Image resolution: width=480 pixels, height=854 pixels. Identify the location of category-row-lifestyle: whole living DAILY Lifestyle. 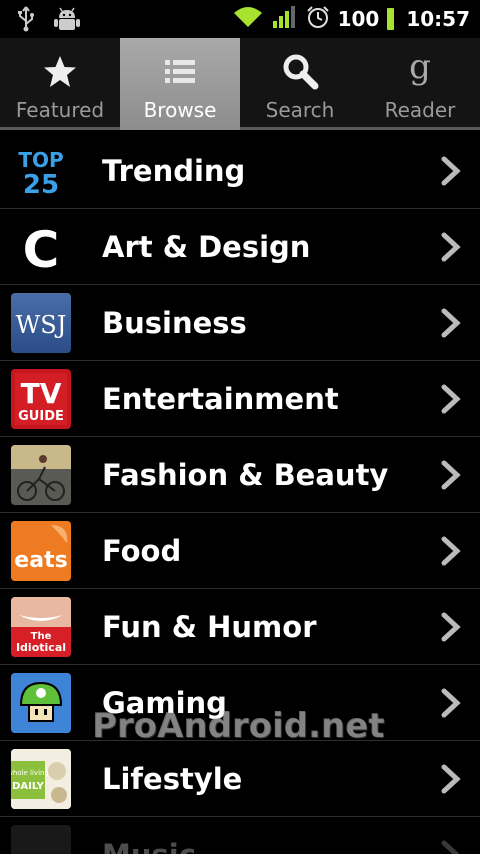
(240, 779).